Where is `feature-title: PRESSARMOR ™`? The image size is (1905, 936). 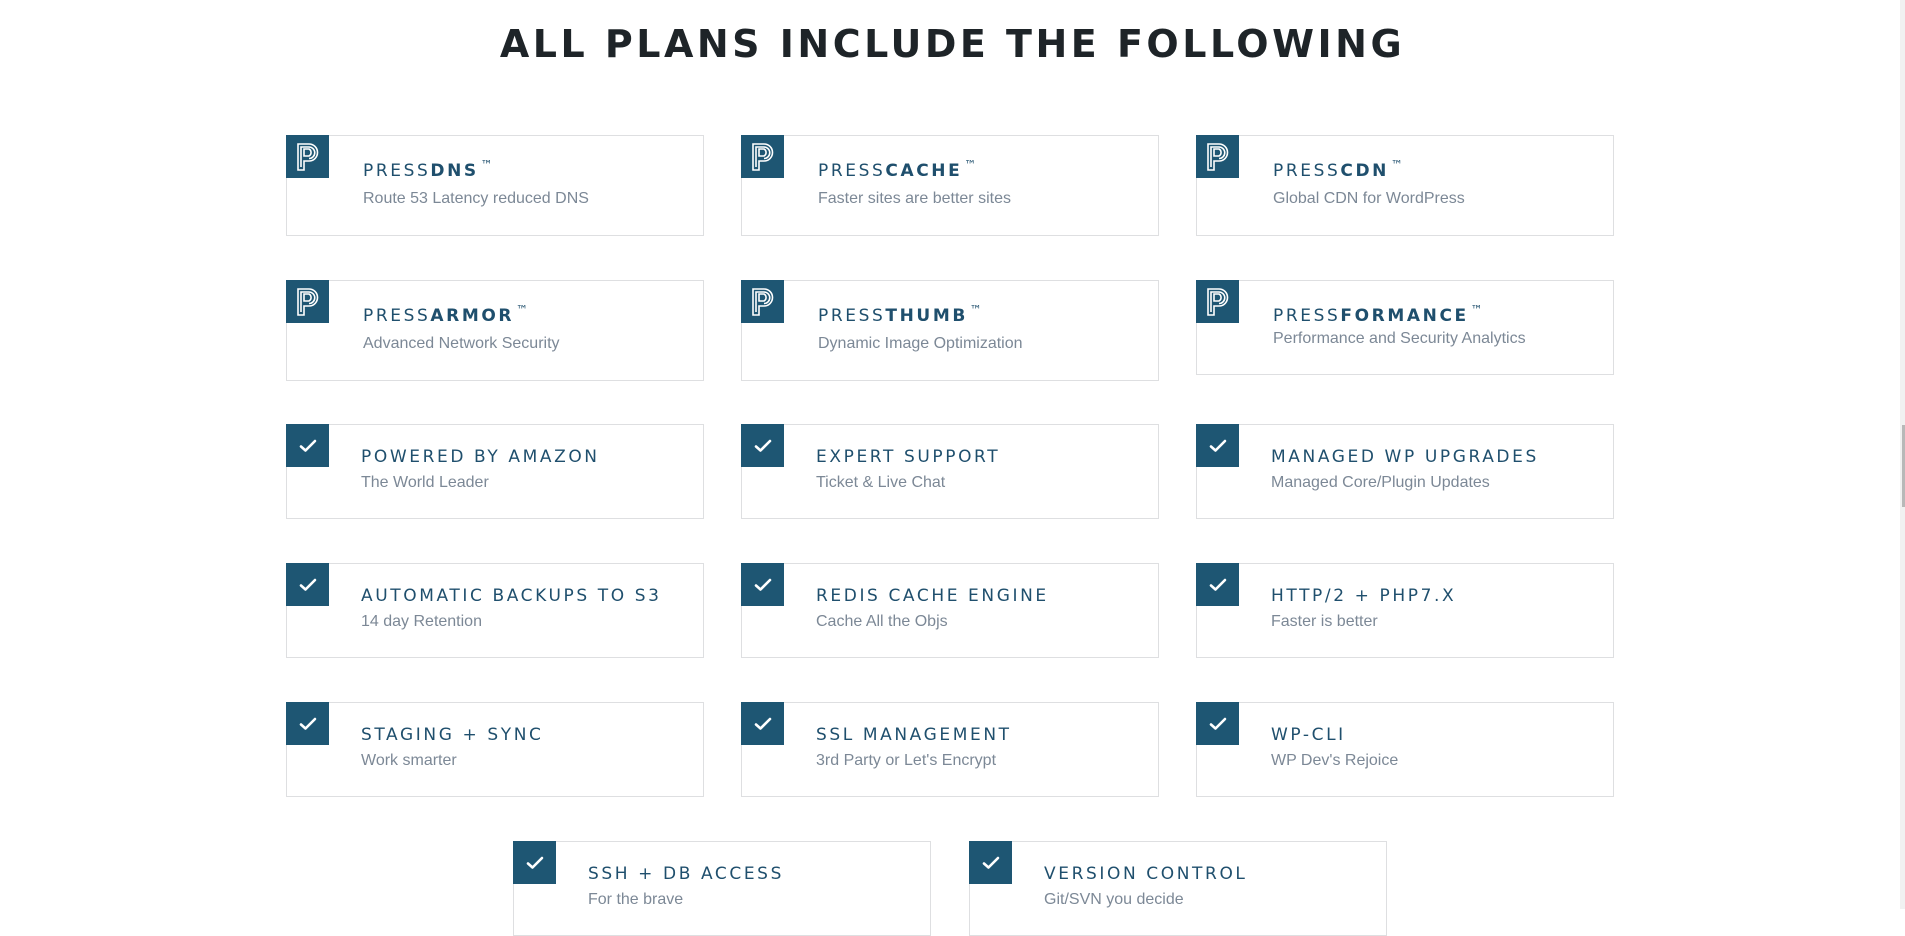 feature-title: PRESSARMOR ™ is located at coordinates (445, 314).